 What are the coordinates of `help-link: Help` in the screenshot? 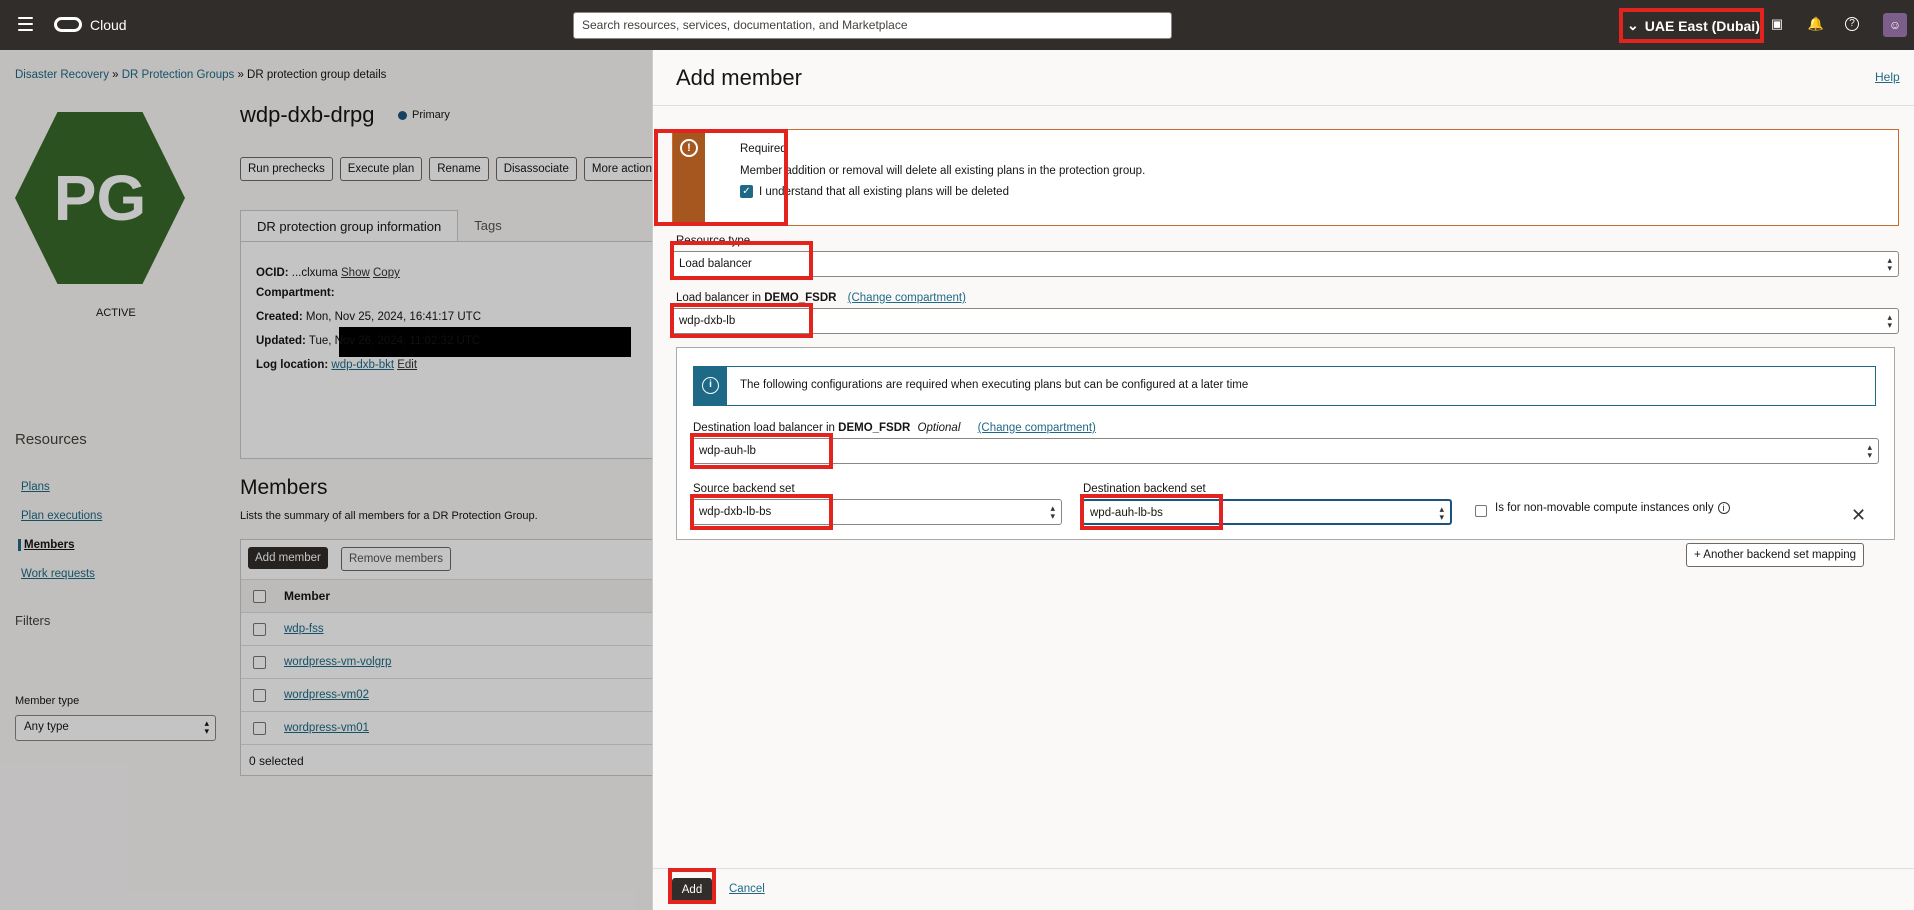 It's located at (1887, 77).